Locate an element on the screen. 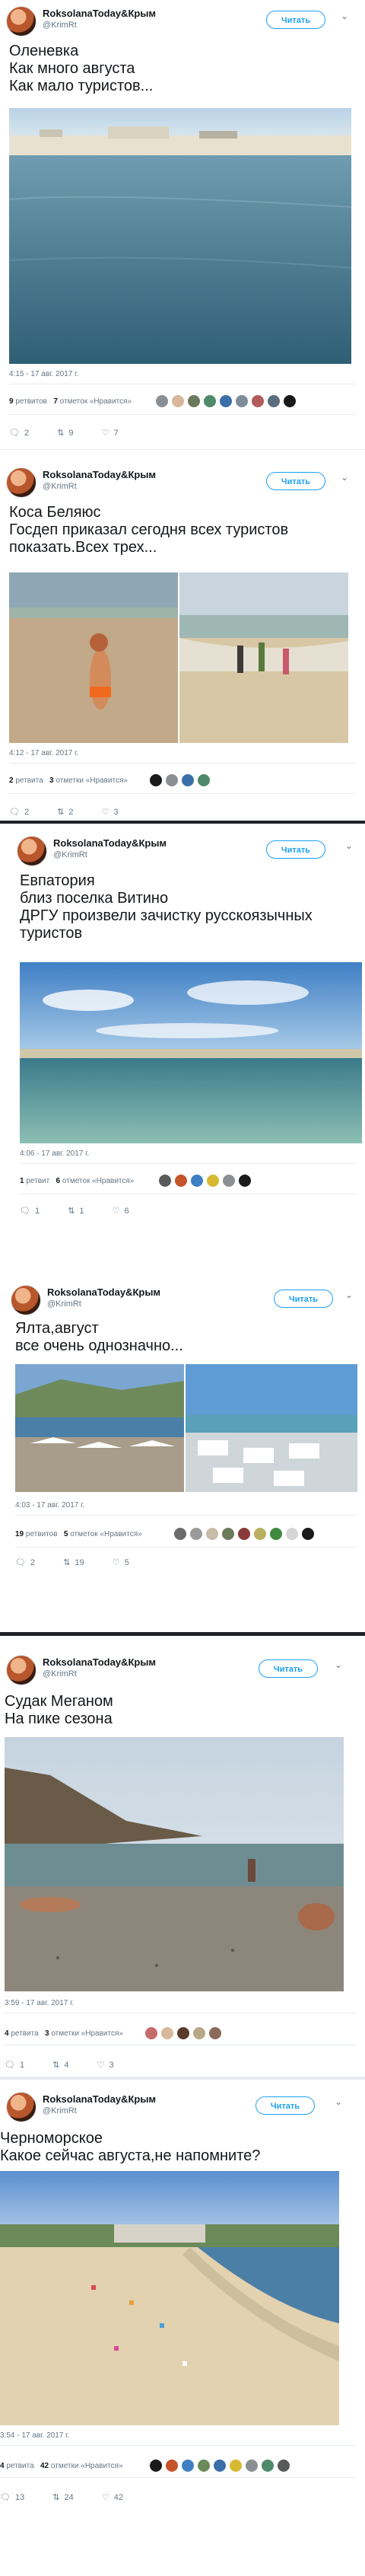 Image resolution: width=365 pixels, height=2576 pixels. like-button: ♡ 7 is located at coordinates (110, 433).